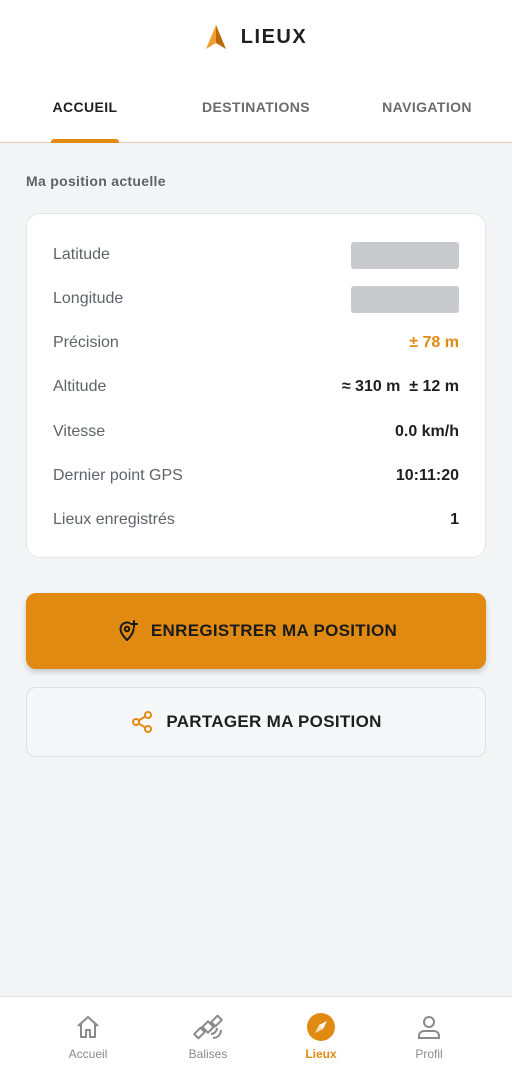 The image size is (512, 1080). Describe the element at coordinates (434, 342) in the screenshot. I see `row-value: ± 78 m` at that location.